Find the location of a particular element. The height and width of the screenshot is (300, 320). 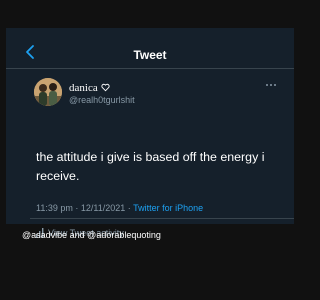

nav-bar: Tweet is located at coordinates (150, 48).